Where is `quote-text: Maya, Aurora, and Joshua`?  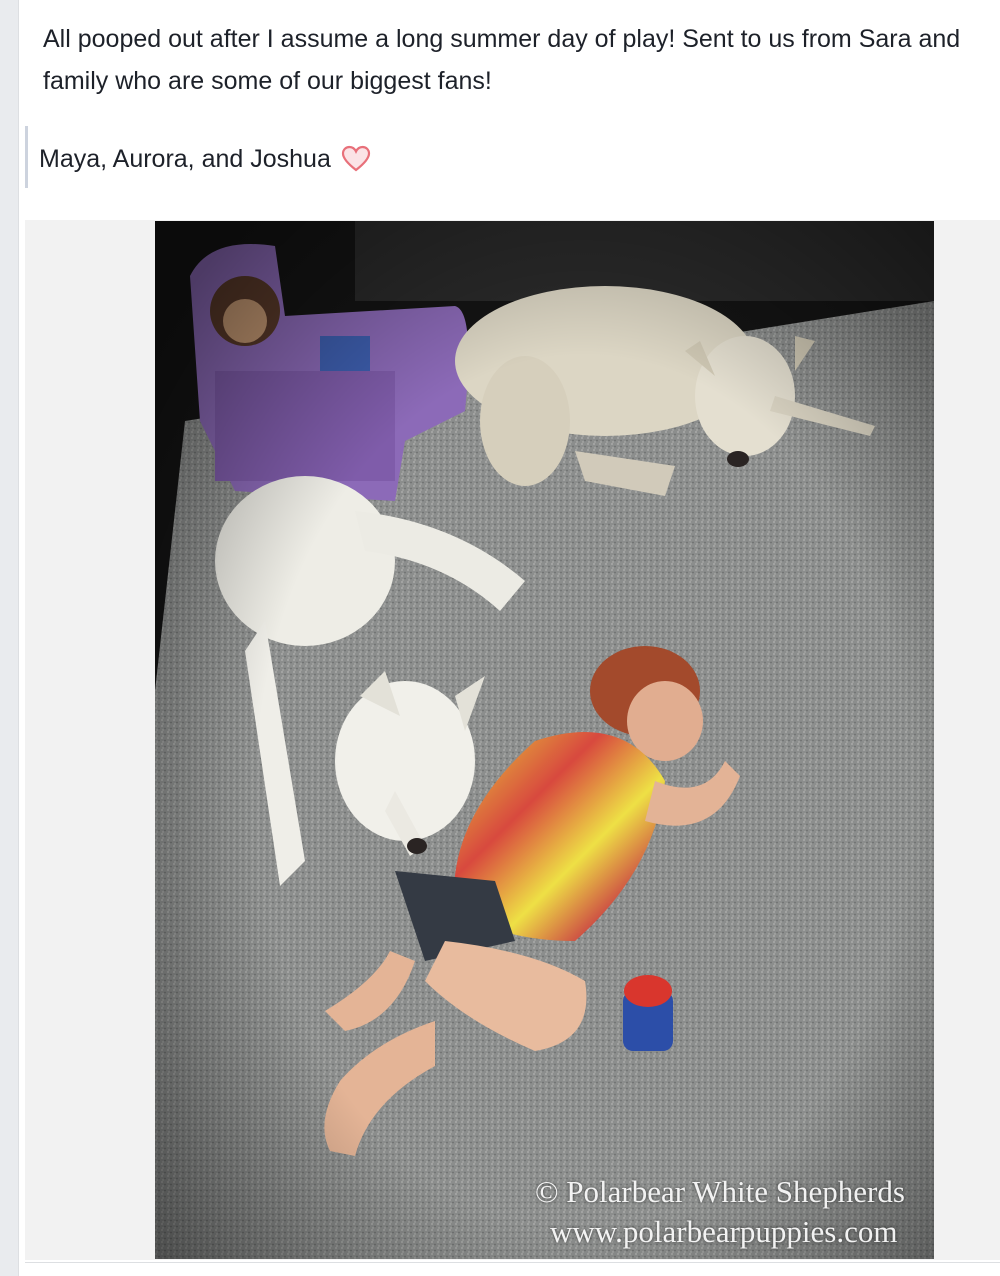
quote-text: Maya, Aurora, and Joshua is located at coordinates (205, 162).